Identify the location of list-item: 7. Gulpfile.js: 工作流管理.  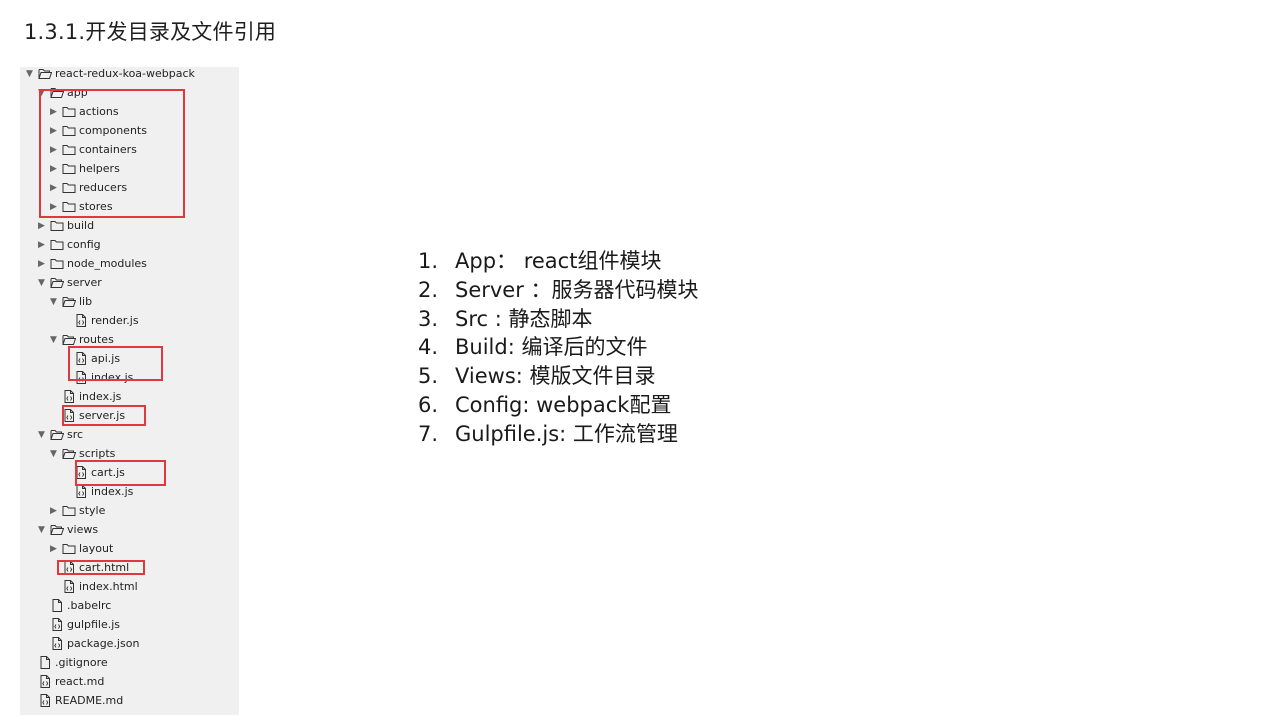
(558, 434).